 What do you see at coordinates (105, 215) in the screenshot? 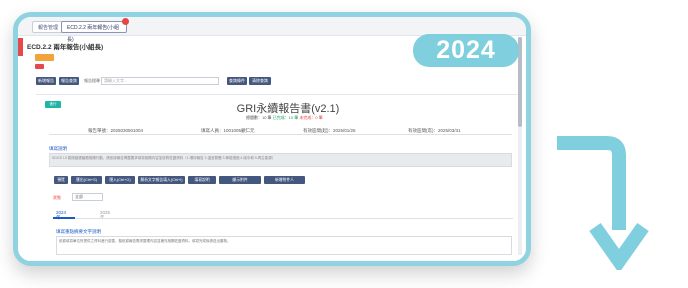
I see `tab-2025: 2025年` at bounding box center [105, 215].